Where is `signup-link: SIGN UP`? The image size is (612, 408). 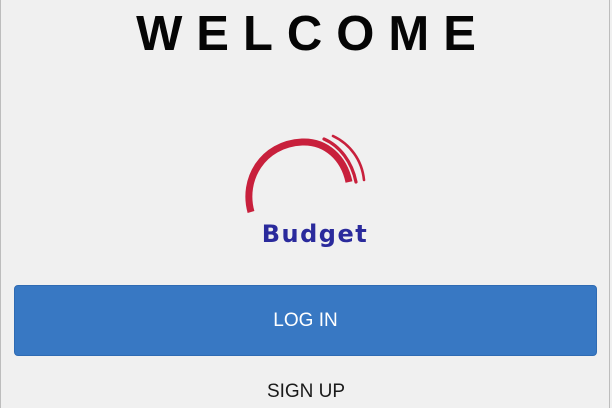 signup-link: SIGN UP is located at coordinates (306, 392).